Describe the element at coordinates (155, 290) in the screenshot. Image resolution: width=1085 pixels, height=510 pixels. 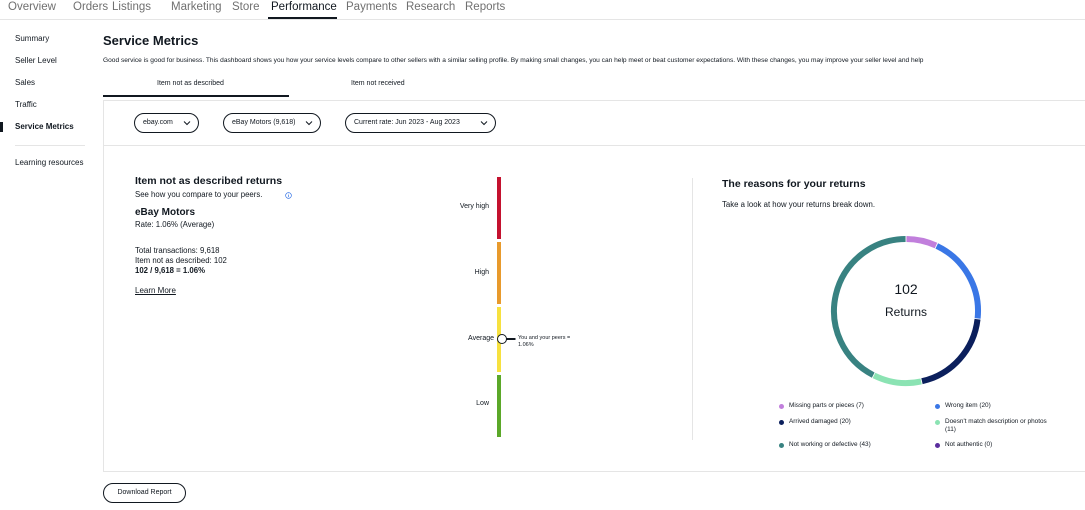
I see `learn-more-link: Learn More` at that location.